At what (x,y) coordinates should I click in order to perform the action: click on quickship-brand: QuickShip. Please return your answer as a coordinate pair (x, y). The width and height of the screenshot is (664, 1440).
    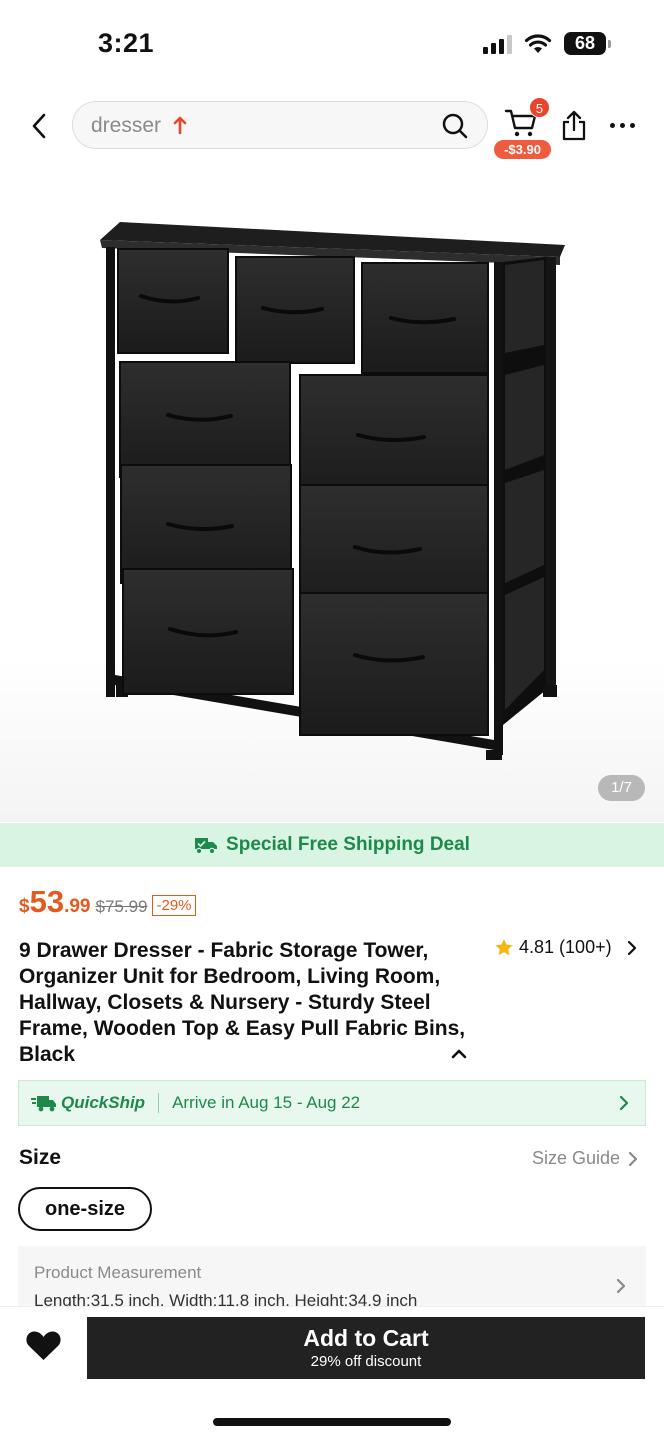
    Looking at the image, I should click on (88, 1103).